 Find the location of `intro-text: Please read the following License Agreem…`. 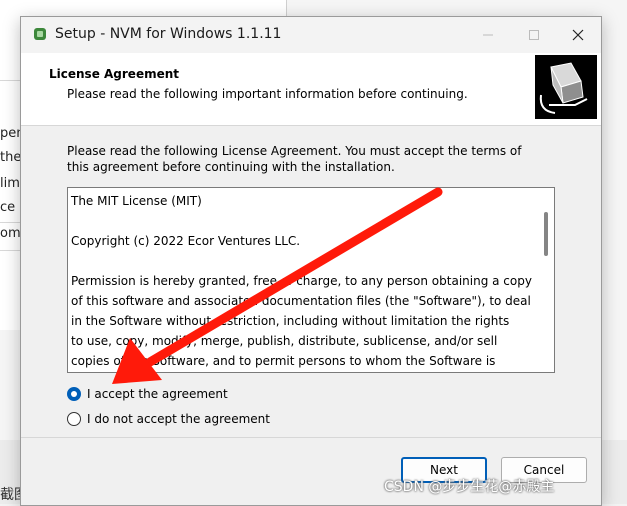

intro-text: Please read the following License Agreem… is located at coordinates (294, 159).